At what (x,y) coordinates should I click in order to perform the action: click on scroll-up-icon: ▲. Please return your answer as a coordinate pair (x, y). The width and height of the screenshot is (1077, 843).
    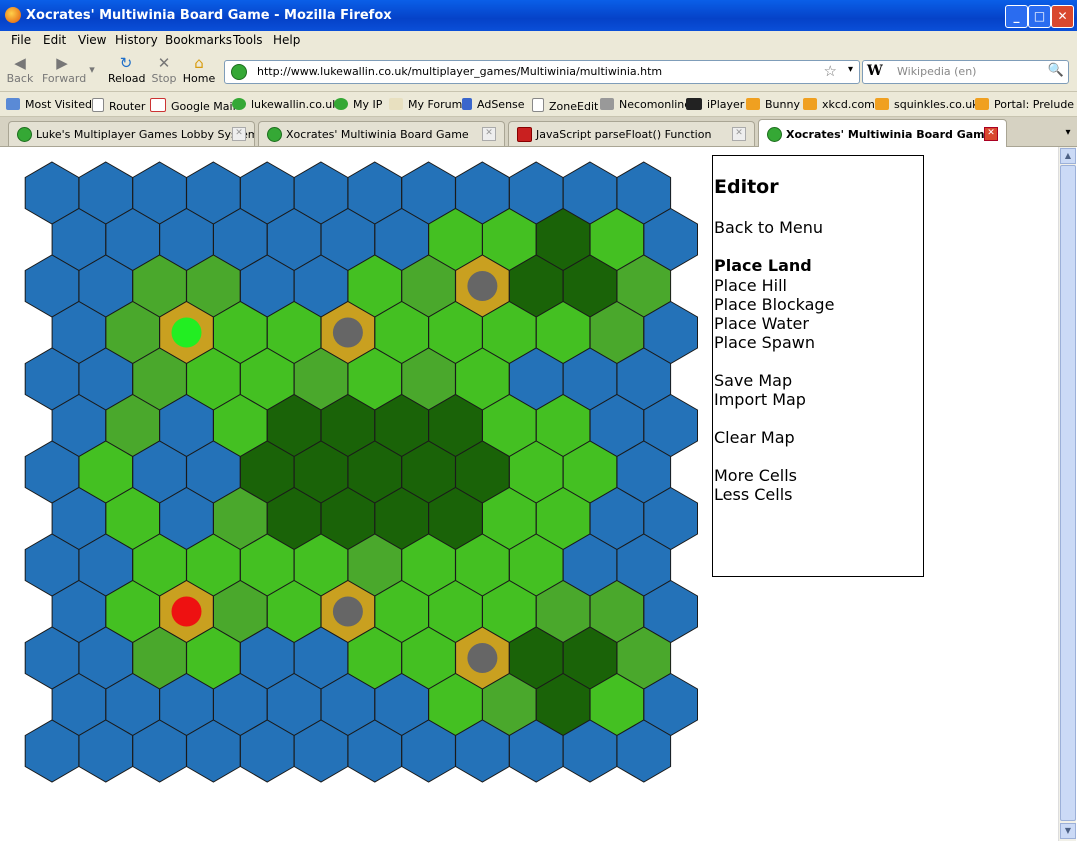
    Looking at the image, I should click on (1068, 156).